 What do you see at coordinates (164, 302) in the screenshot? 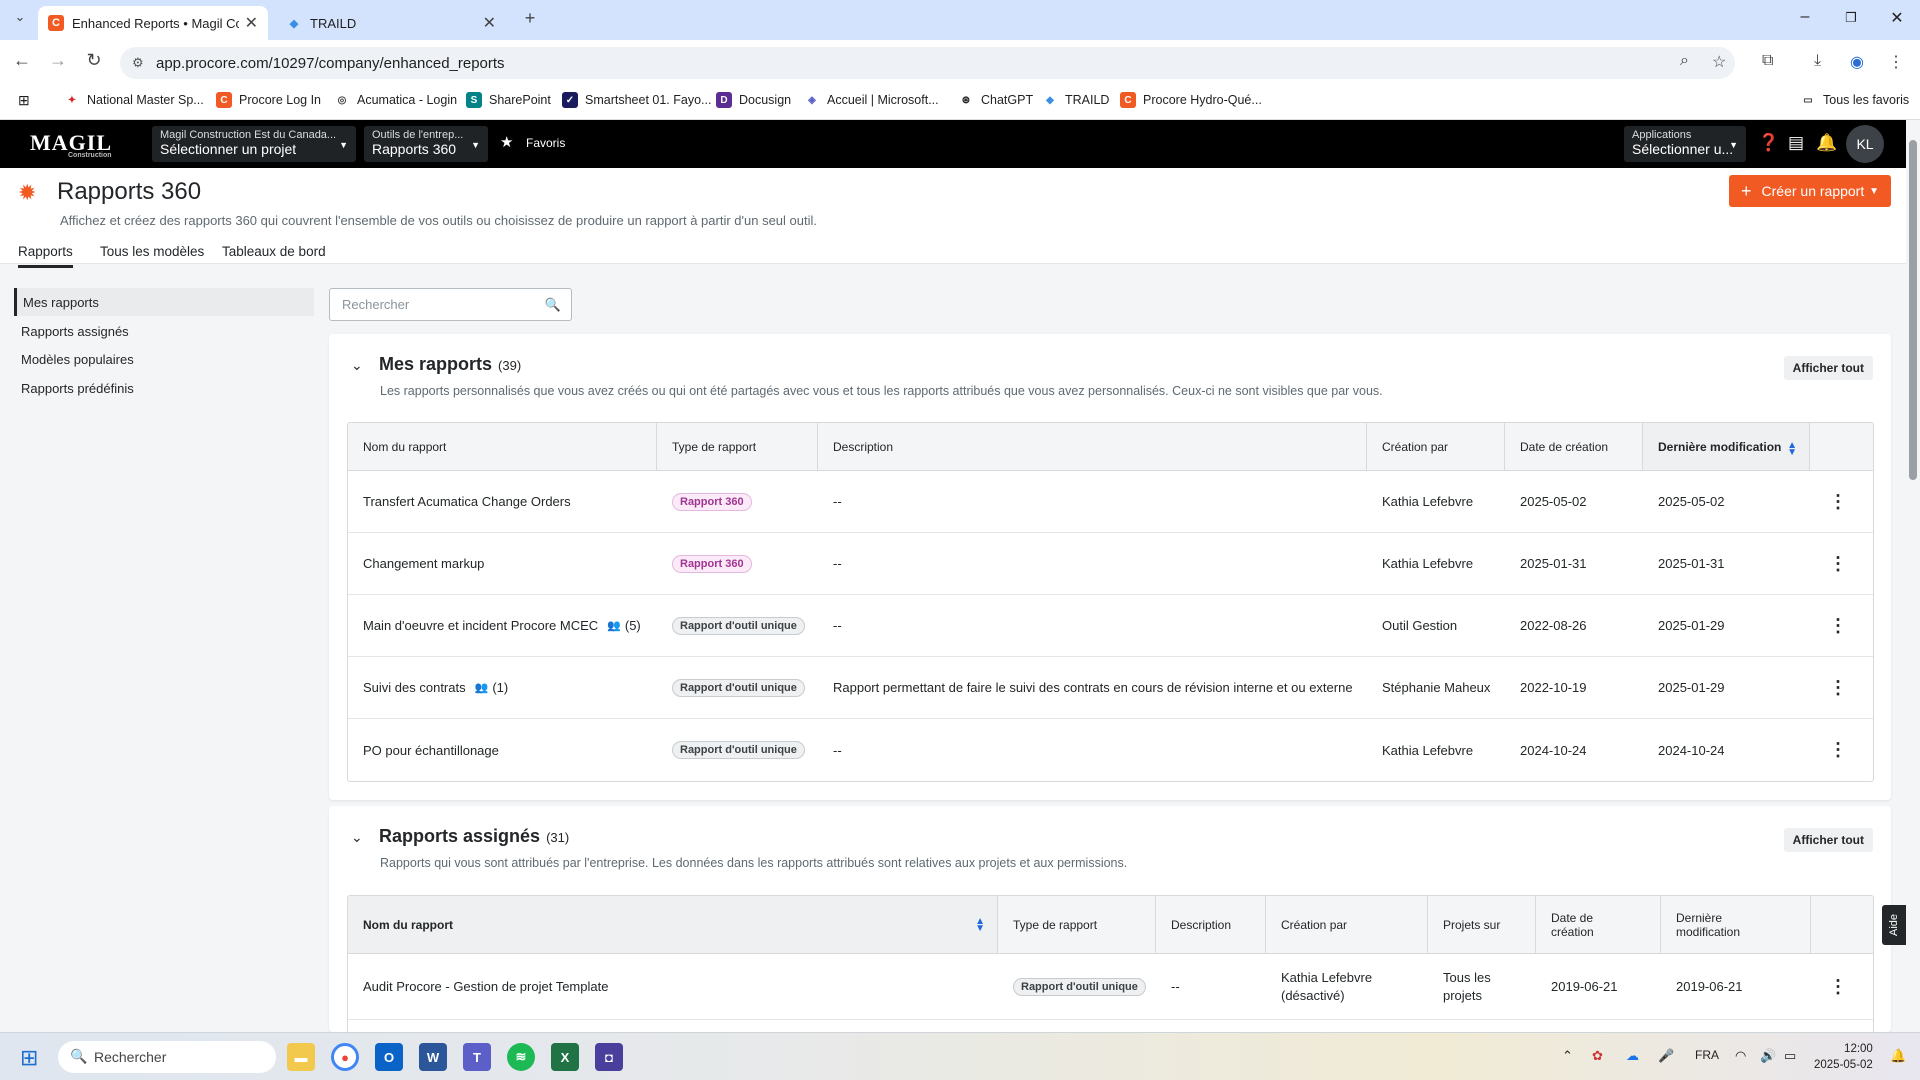
I see `sidebar-item-mes-rapports: Mes rapports` at bounding box center [164, 302].